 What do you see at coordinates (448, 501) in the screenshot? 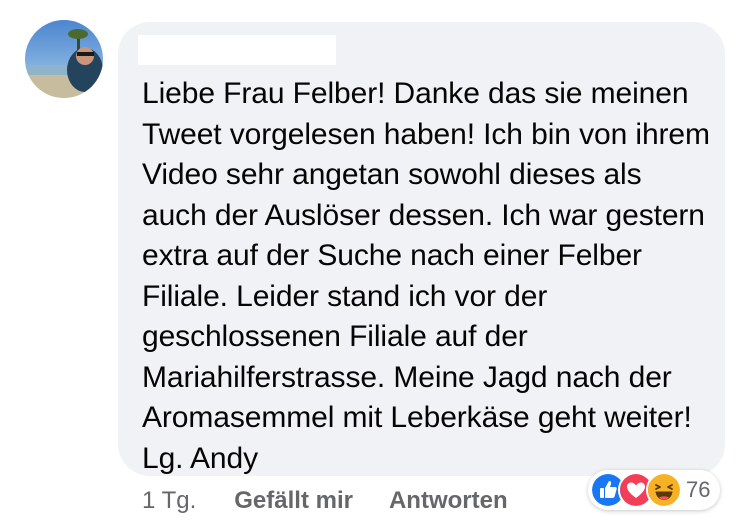
I see `reply-button: Antworten` at bounding box center [448, 501].